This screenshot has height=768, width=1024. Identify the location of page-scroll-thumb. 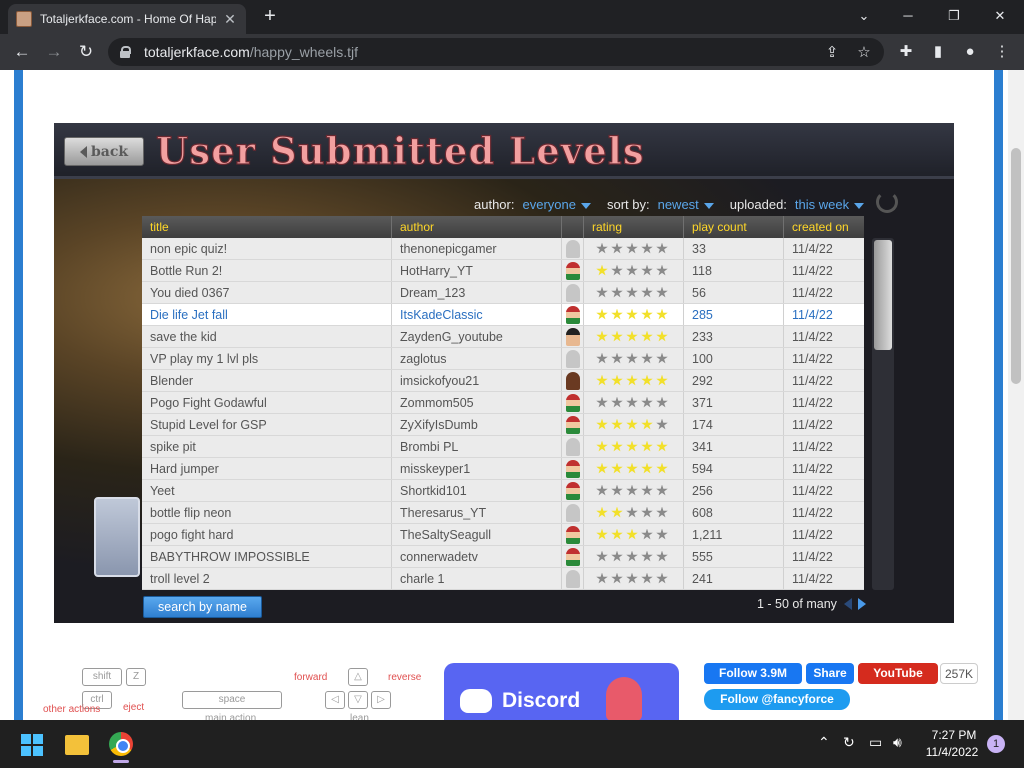
(1016, 266).